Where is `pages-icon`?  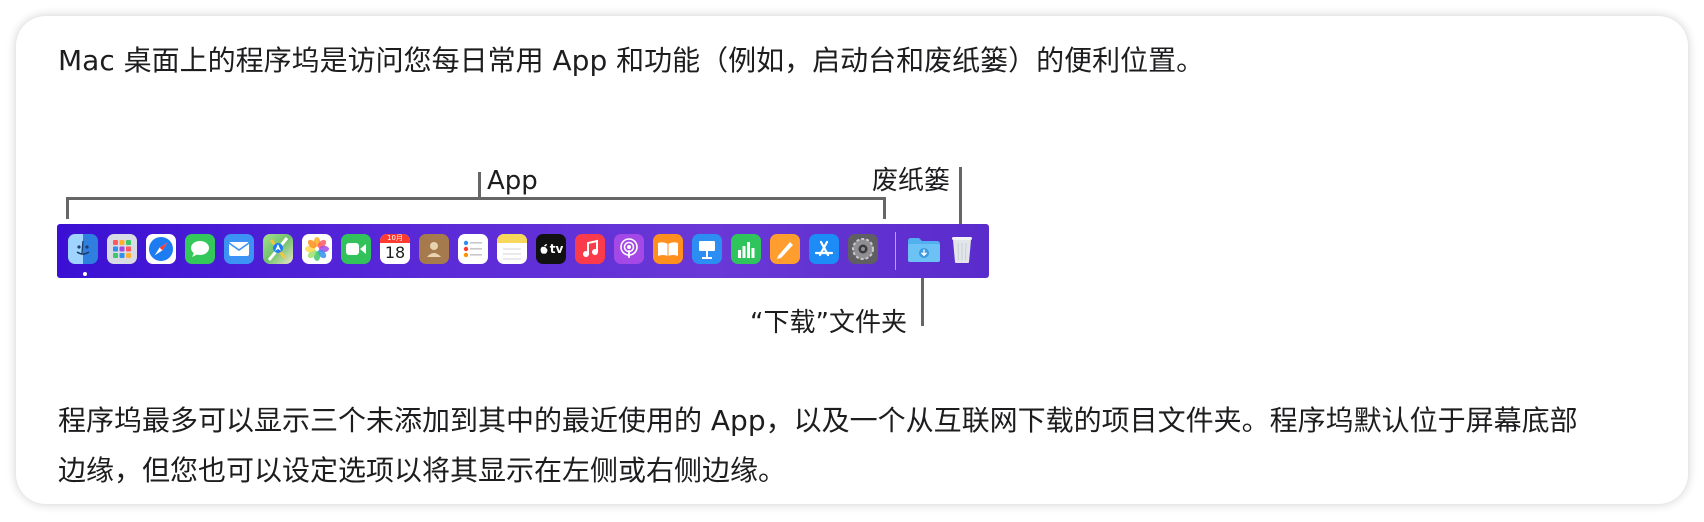 pages-icon is located at coordinates (785, 249).